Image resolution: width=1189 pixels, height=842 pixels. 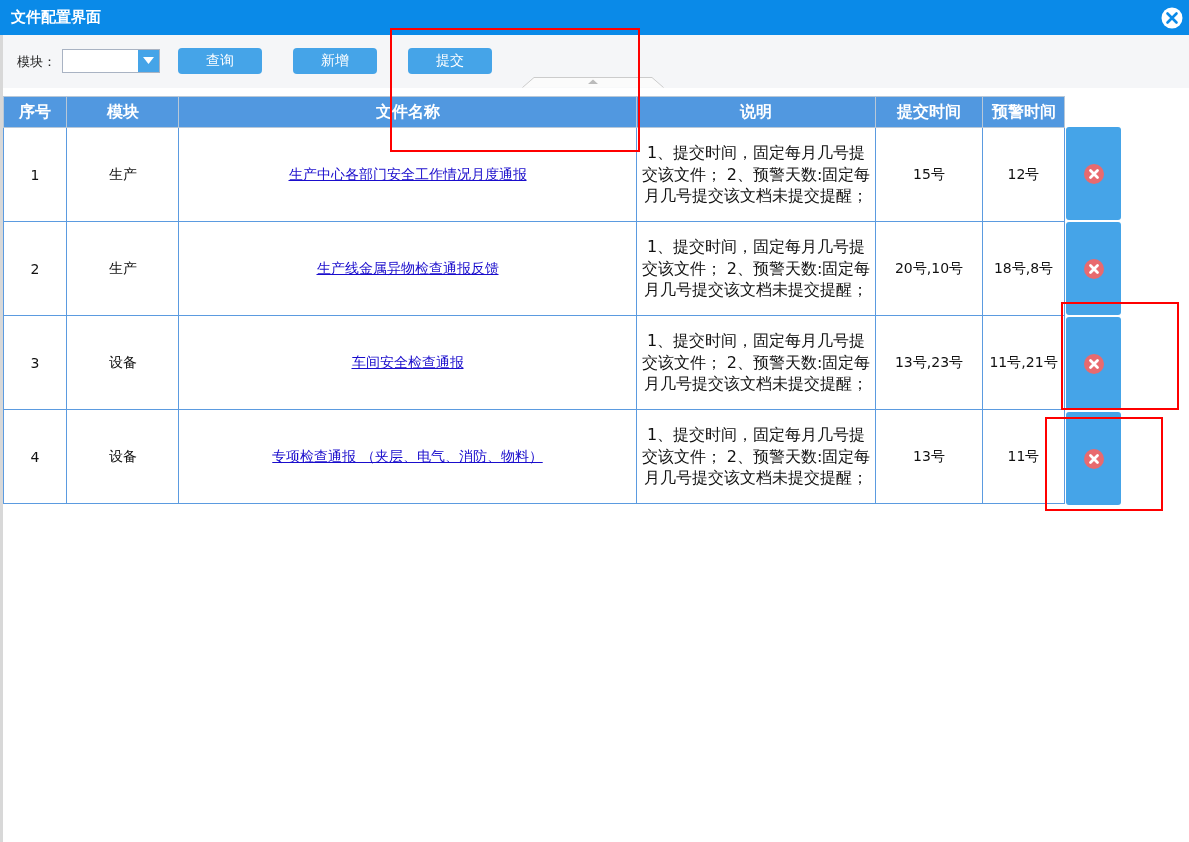 I want to click on table-cell: 13号,23号, so click(x=929, y=362).